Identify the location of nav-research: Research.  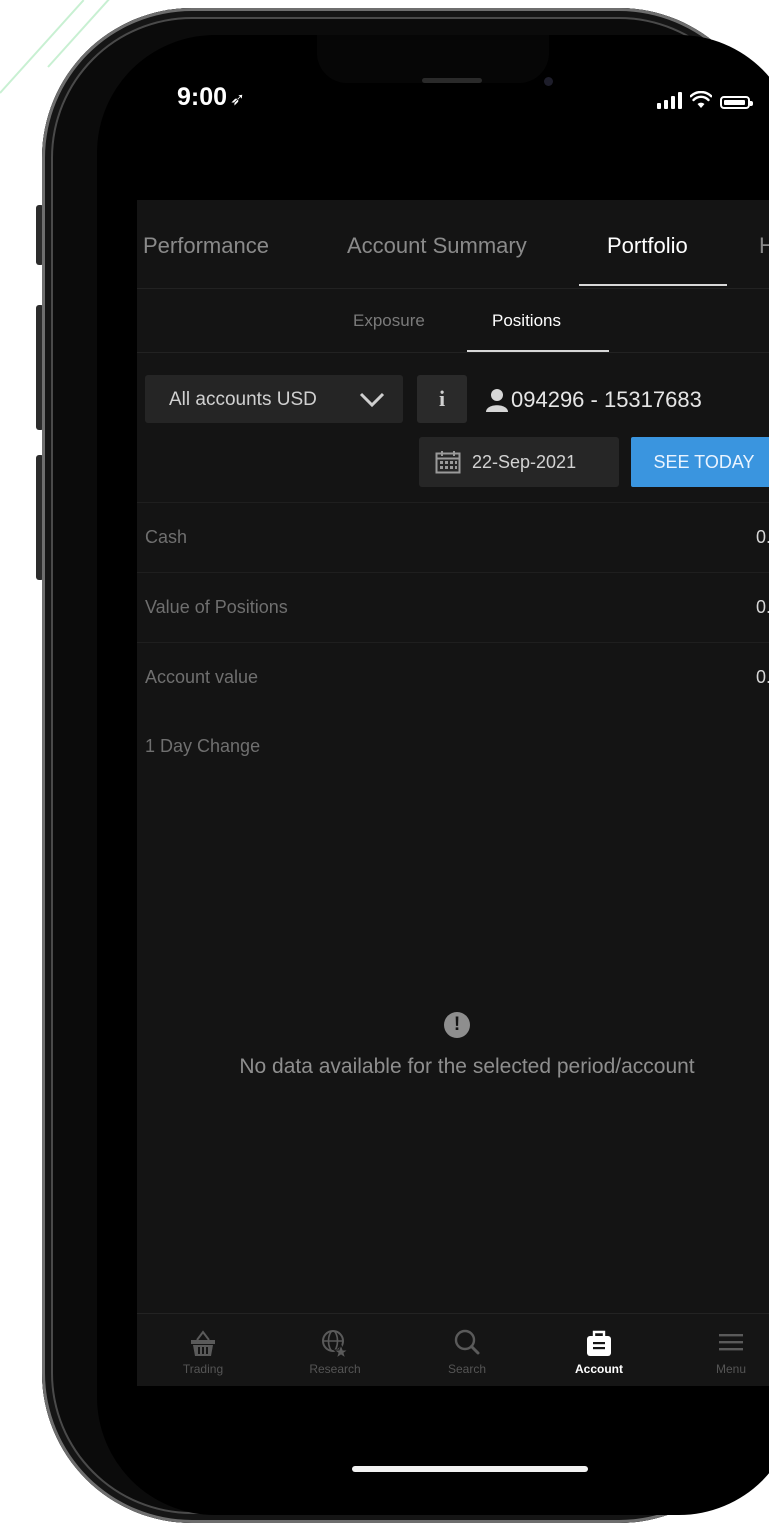
(335, 1350).